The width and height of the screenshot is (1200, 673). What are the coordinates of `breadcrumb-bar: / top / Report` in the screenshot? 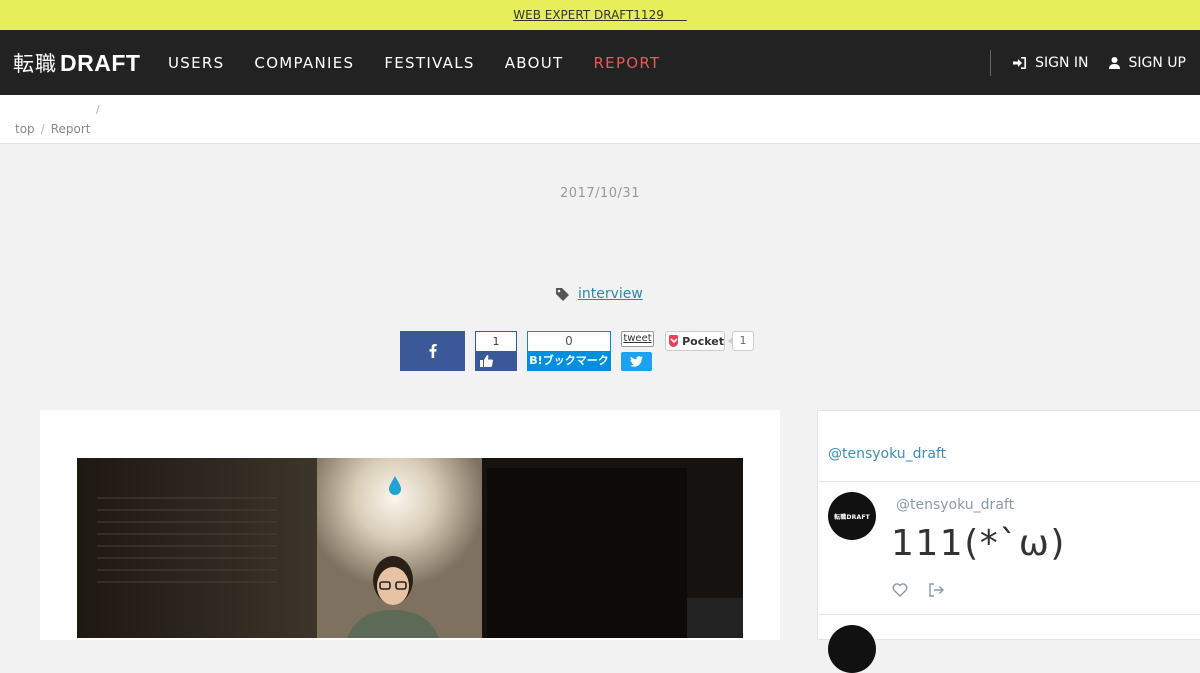 It's located at (600, 119).